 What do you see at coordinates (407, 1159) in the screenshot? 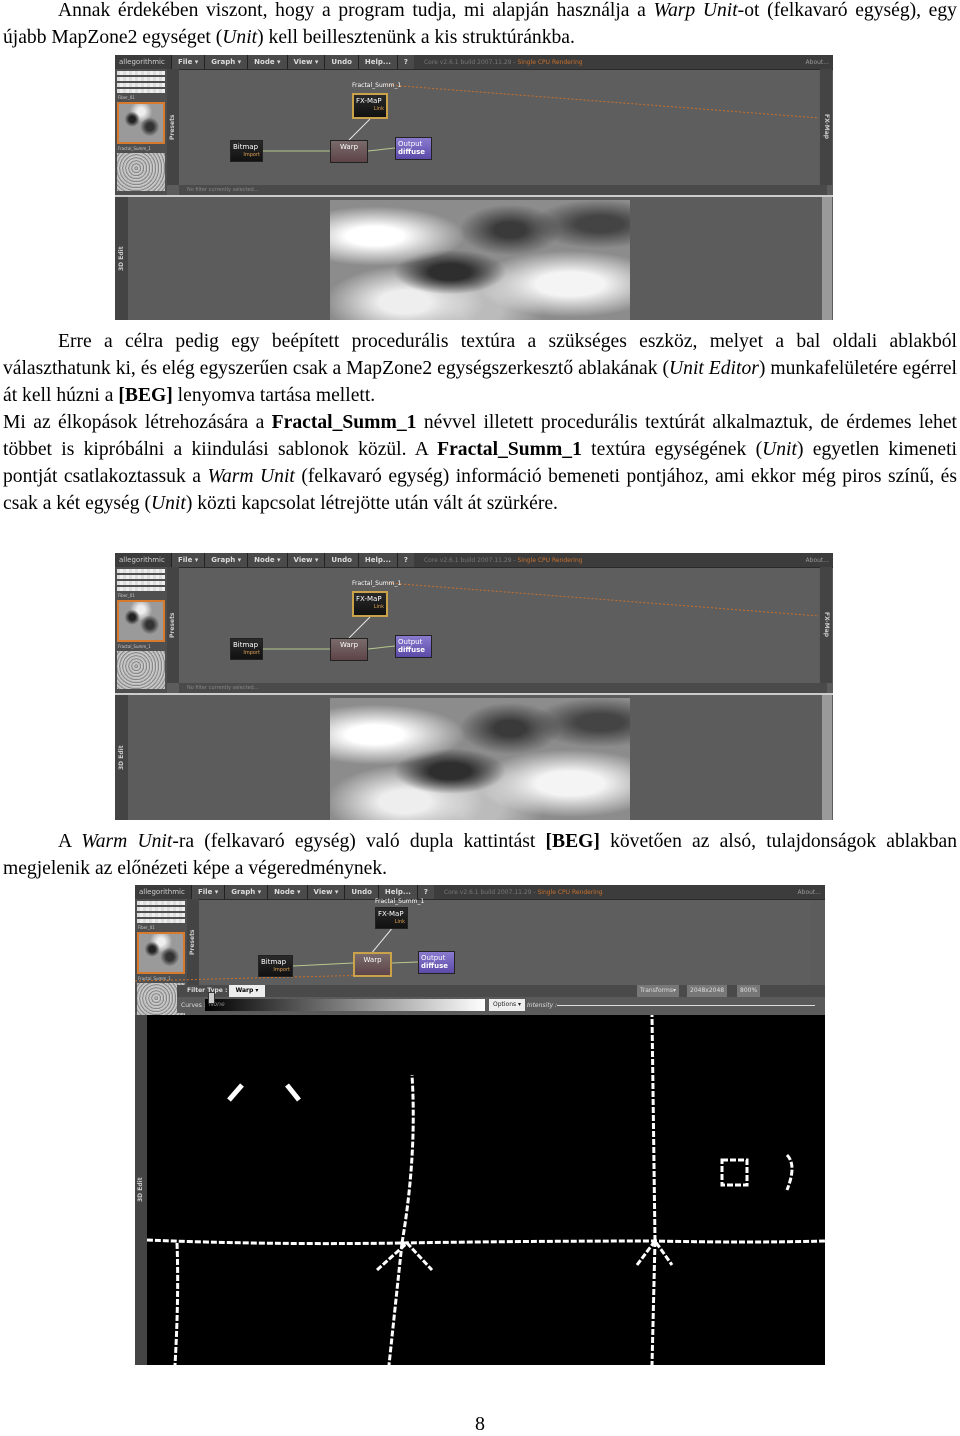
I see `edge-upper-left` at bounding box center [407, 1159].